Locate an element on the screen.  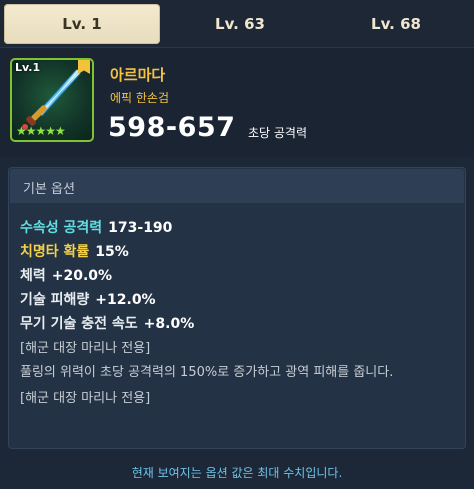
level-tabs: Lv. 1 Lv. 63 Lv. 68 is located at coordinates (237, 24).